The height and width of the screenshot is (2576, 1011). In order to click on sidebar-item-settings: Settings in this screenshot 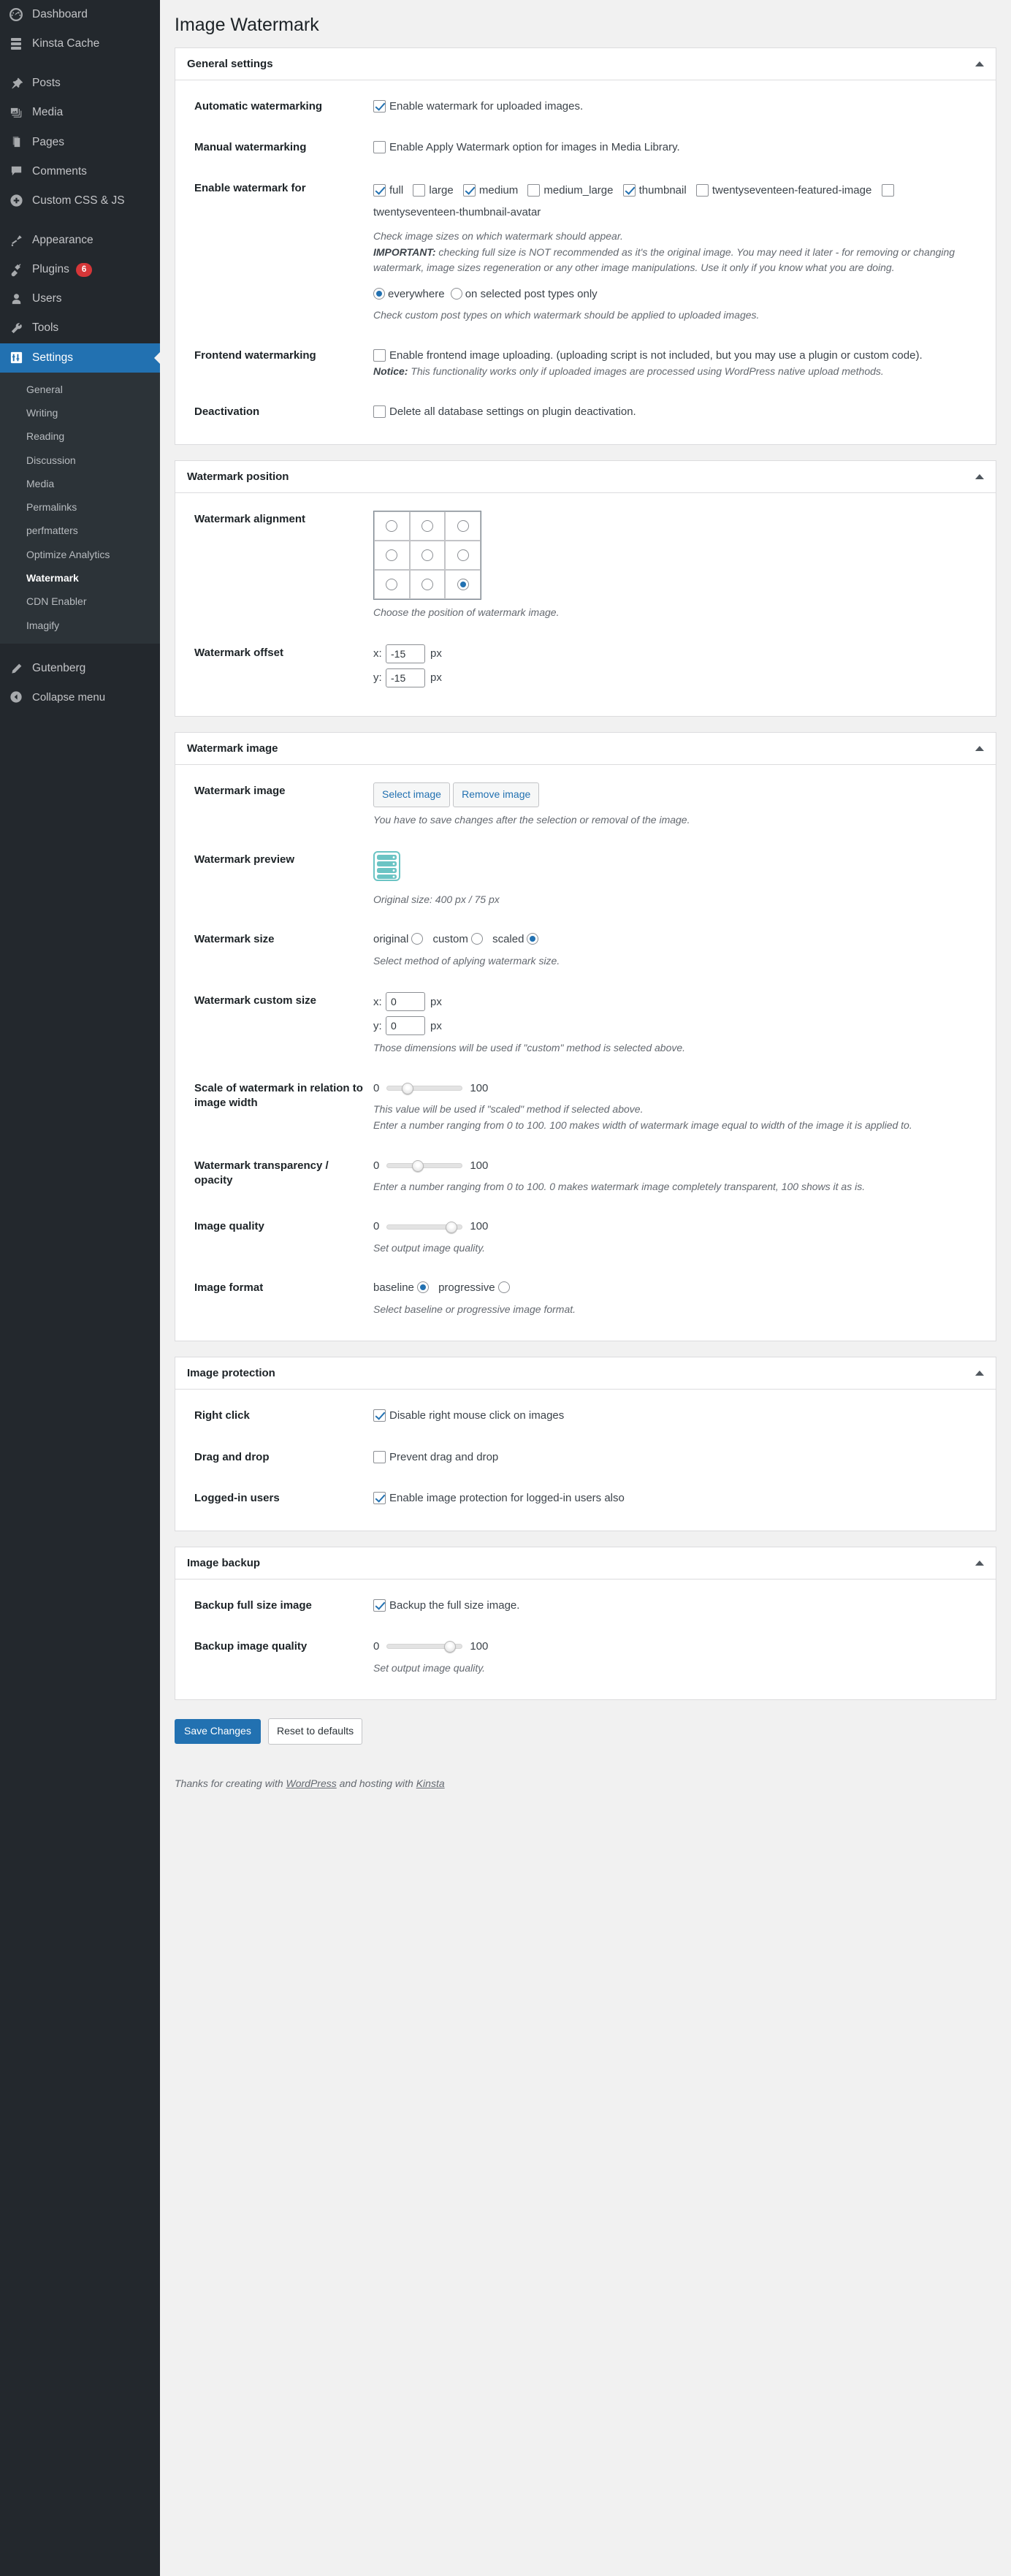, I will do `click(80, 358)`.